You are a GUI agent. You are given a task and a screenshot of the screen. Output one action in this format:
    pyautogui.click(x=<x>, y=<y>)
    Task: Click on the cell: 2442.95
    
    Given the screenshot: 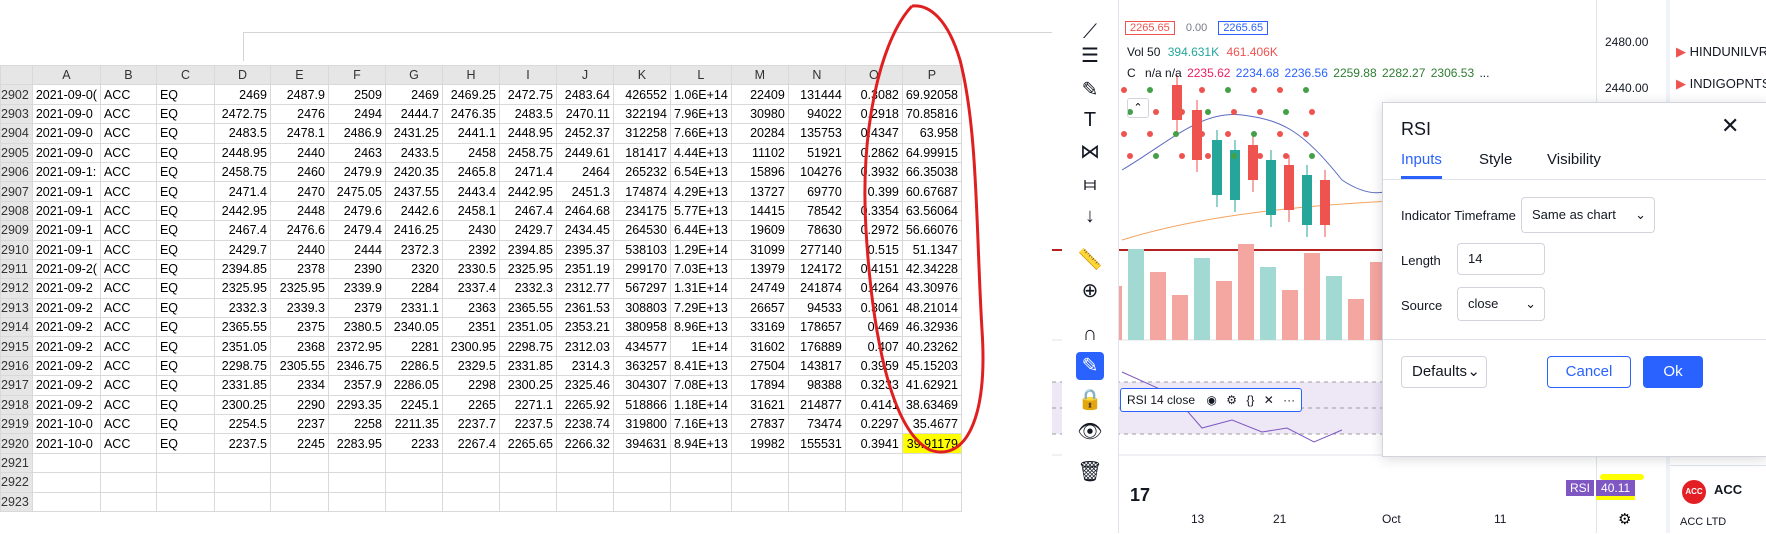 What is the action you would take?
    pyautogui.click(x=527, y=191)
    